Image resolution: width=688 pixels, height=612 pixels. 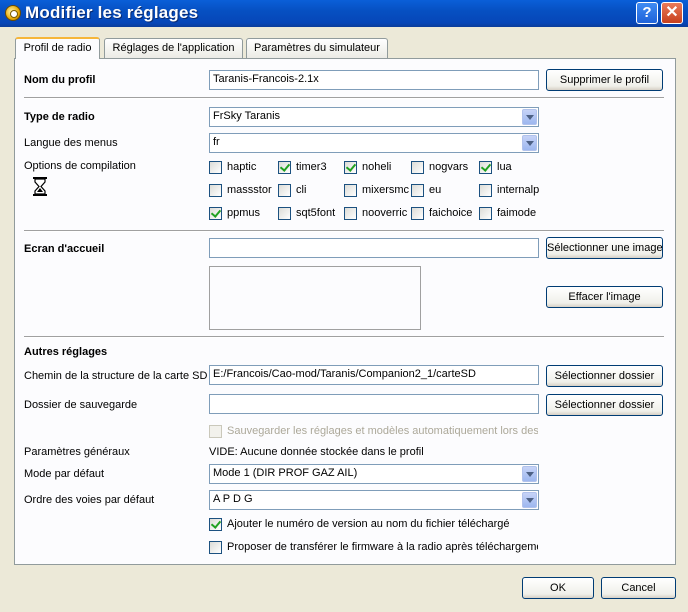 I want to click on other-settings-heading: Autres réglages, so click(x=66, y=352).